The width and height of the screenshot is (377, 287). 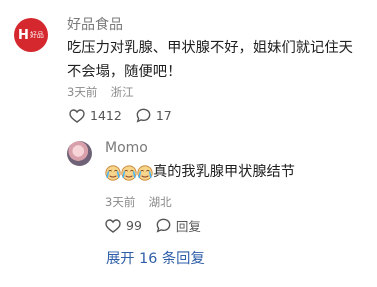 What do you see at coordinates (163, 115) in the screenshot?
I see `comment-reply-count: 17` at bounding box center [163, 115].